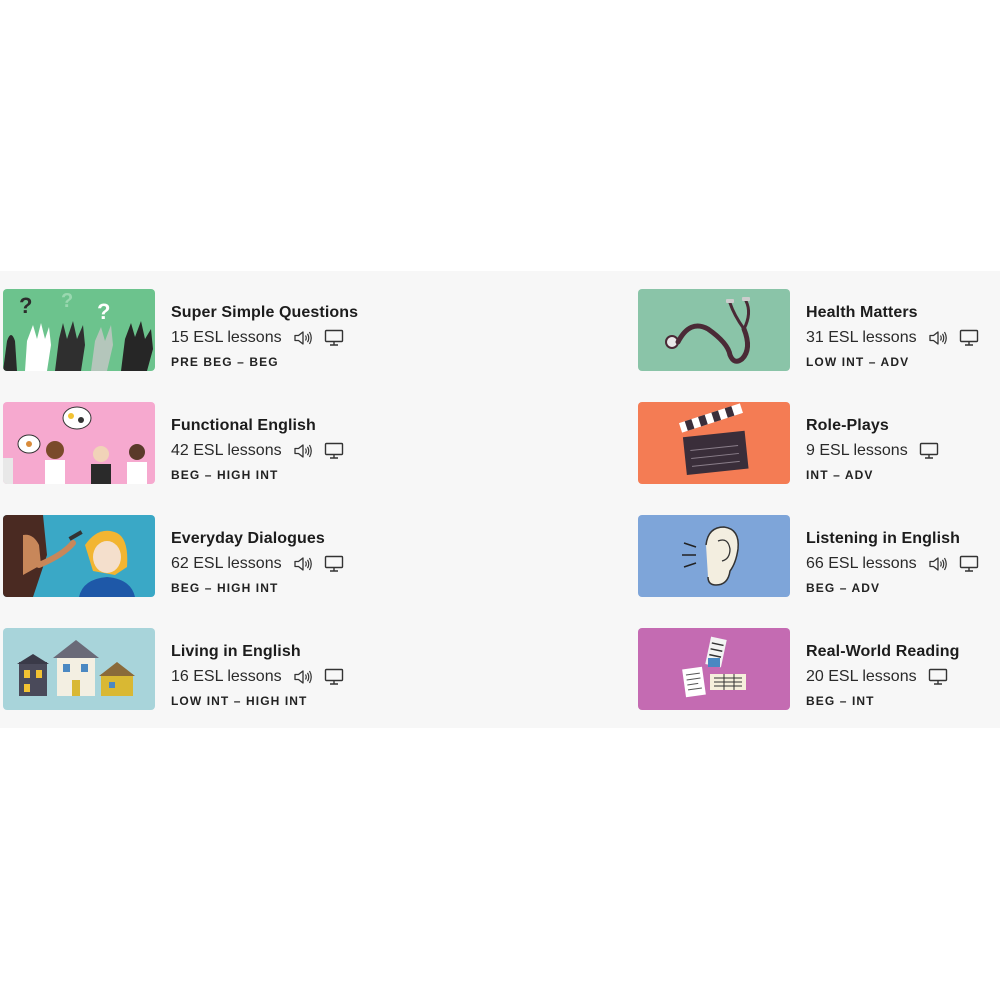 The height and width of the screenshot is (1000, 1000). Describe the element at coordinates (840, 475) in the screenshot. I see `course-level: INT – ADV` at that location.